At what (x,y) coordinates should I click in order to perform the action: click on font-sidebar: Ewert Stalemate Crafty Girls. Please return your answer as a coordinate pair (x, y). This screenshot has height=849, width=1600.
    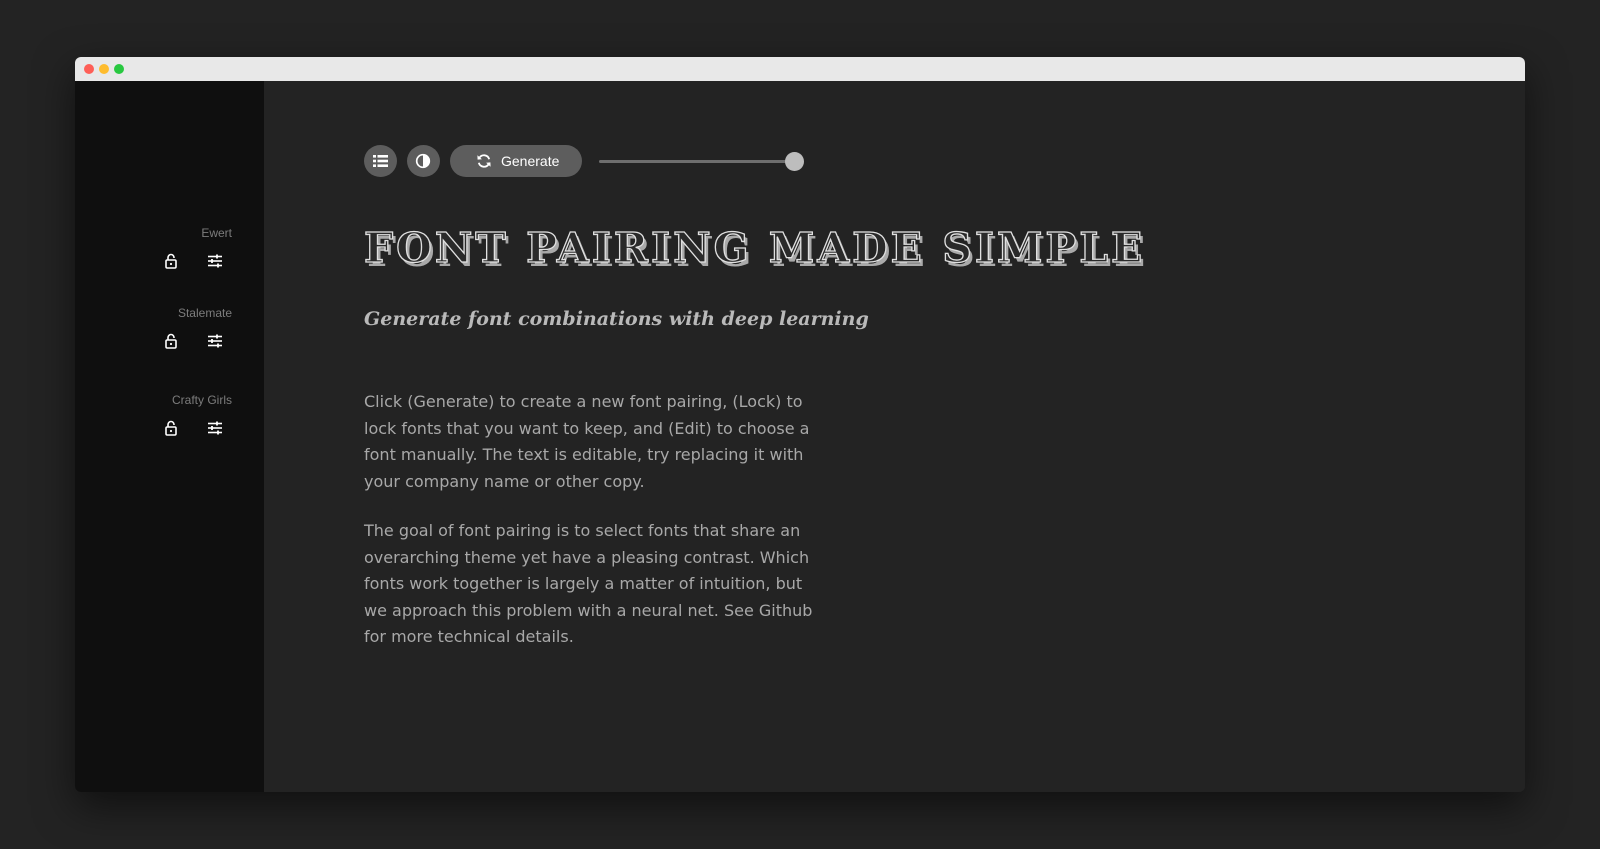
    Looking at the image, I should click on (169, 436).